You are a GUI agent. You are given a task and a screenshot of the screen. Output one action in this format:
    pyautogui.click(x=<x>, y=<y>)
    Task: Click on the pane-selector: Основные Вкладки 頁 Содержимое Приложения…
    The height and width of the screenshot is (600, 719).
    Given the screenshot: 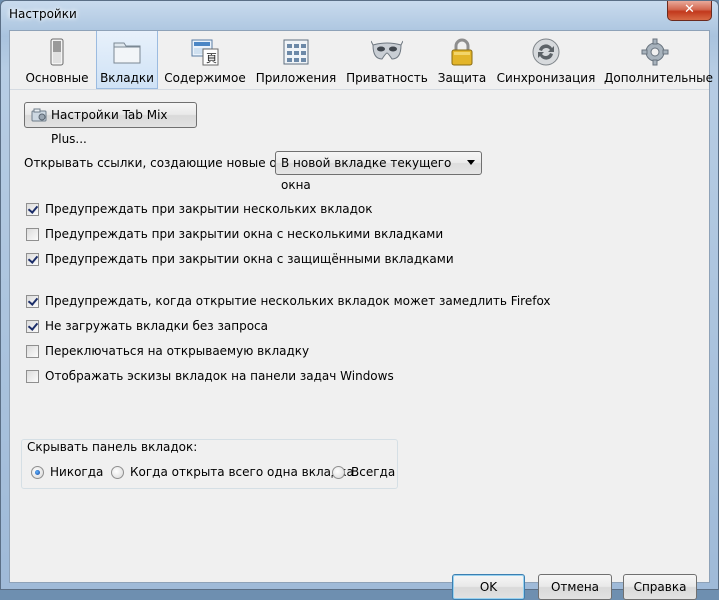 What is the action you would take?
    pyautogui.click(x=362, y=60)
    